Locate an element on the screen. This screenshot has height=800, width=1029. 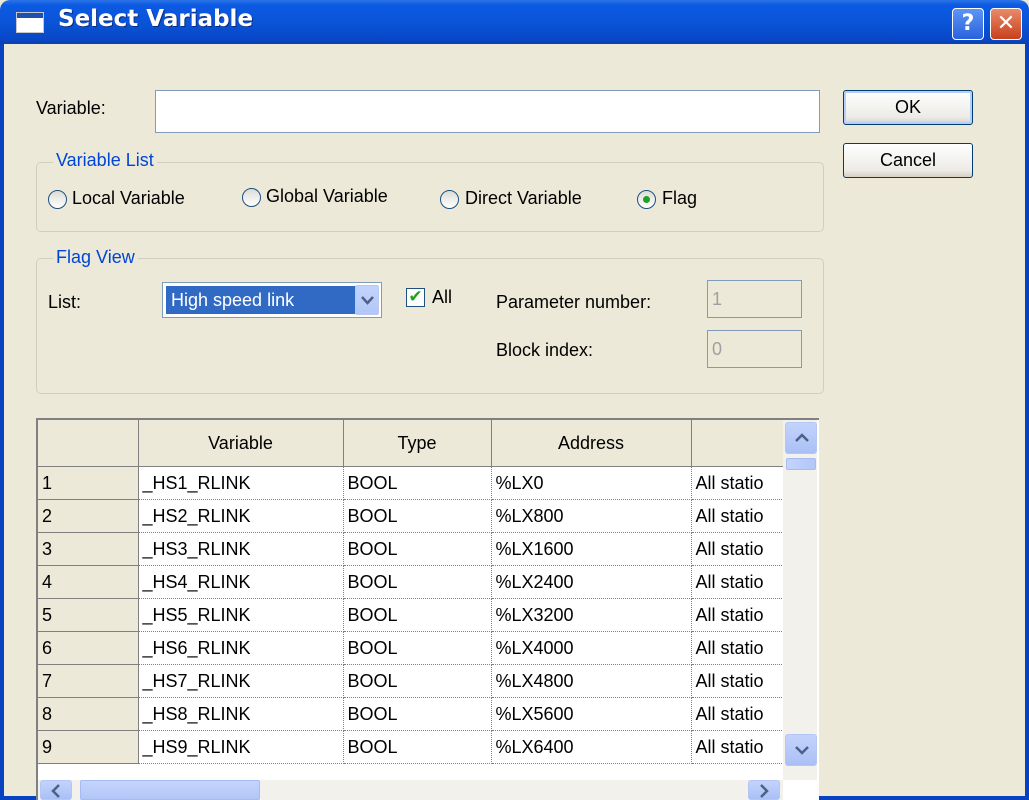
radio-flag is located at coordinates (646, 199).